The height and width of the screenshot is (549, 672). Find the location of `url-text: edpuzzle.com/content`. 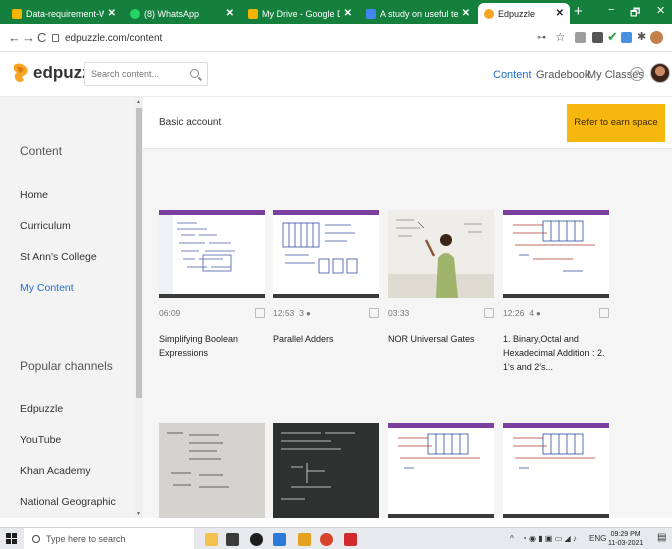

url-text: edpuzzle.com/content is located at coordinates (114, 38).